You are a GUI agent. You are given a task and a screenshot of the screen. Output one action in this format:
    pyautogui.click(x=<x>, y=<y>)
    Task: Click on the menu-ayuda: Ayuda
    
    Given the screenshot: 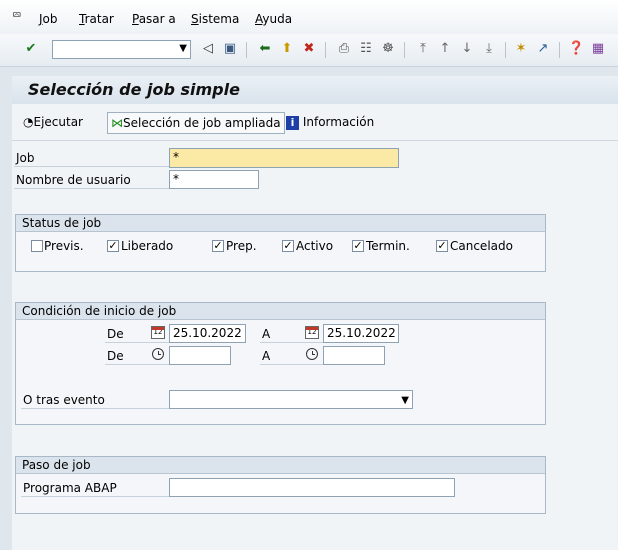 What is the action you would take?
    pyautogui.click(x=273, y=19)
    